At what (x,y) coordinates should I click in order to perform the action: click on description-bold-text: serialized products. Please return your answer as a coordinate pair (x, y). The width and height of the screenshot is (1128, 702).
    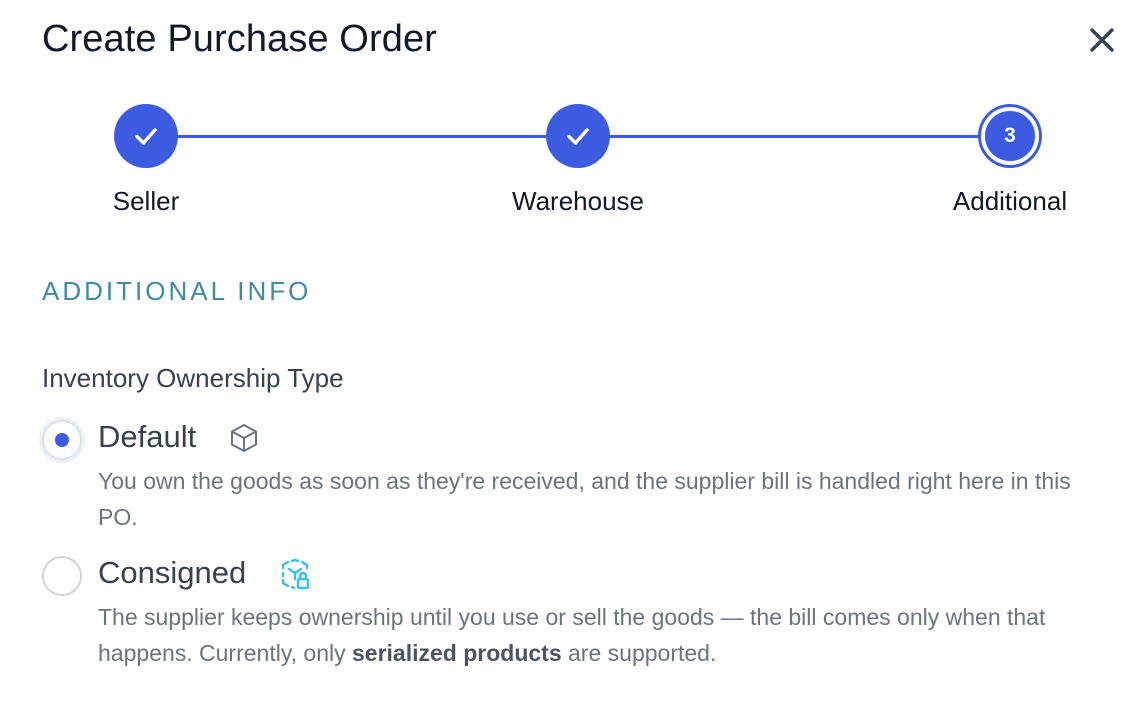
    Looking at the image, I should click on (457, 653).